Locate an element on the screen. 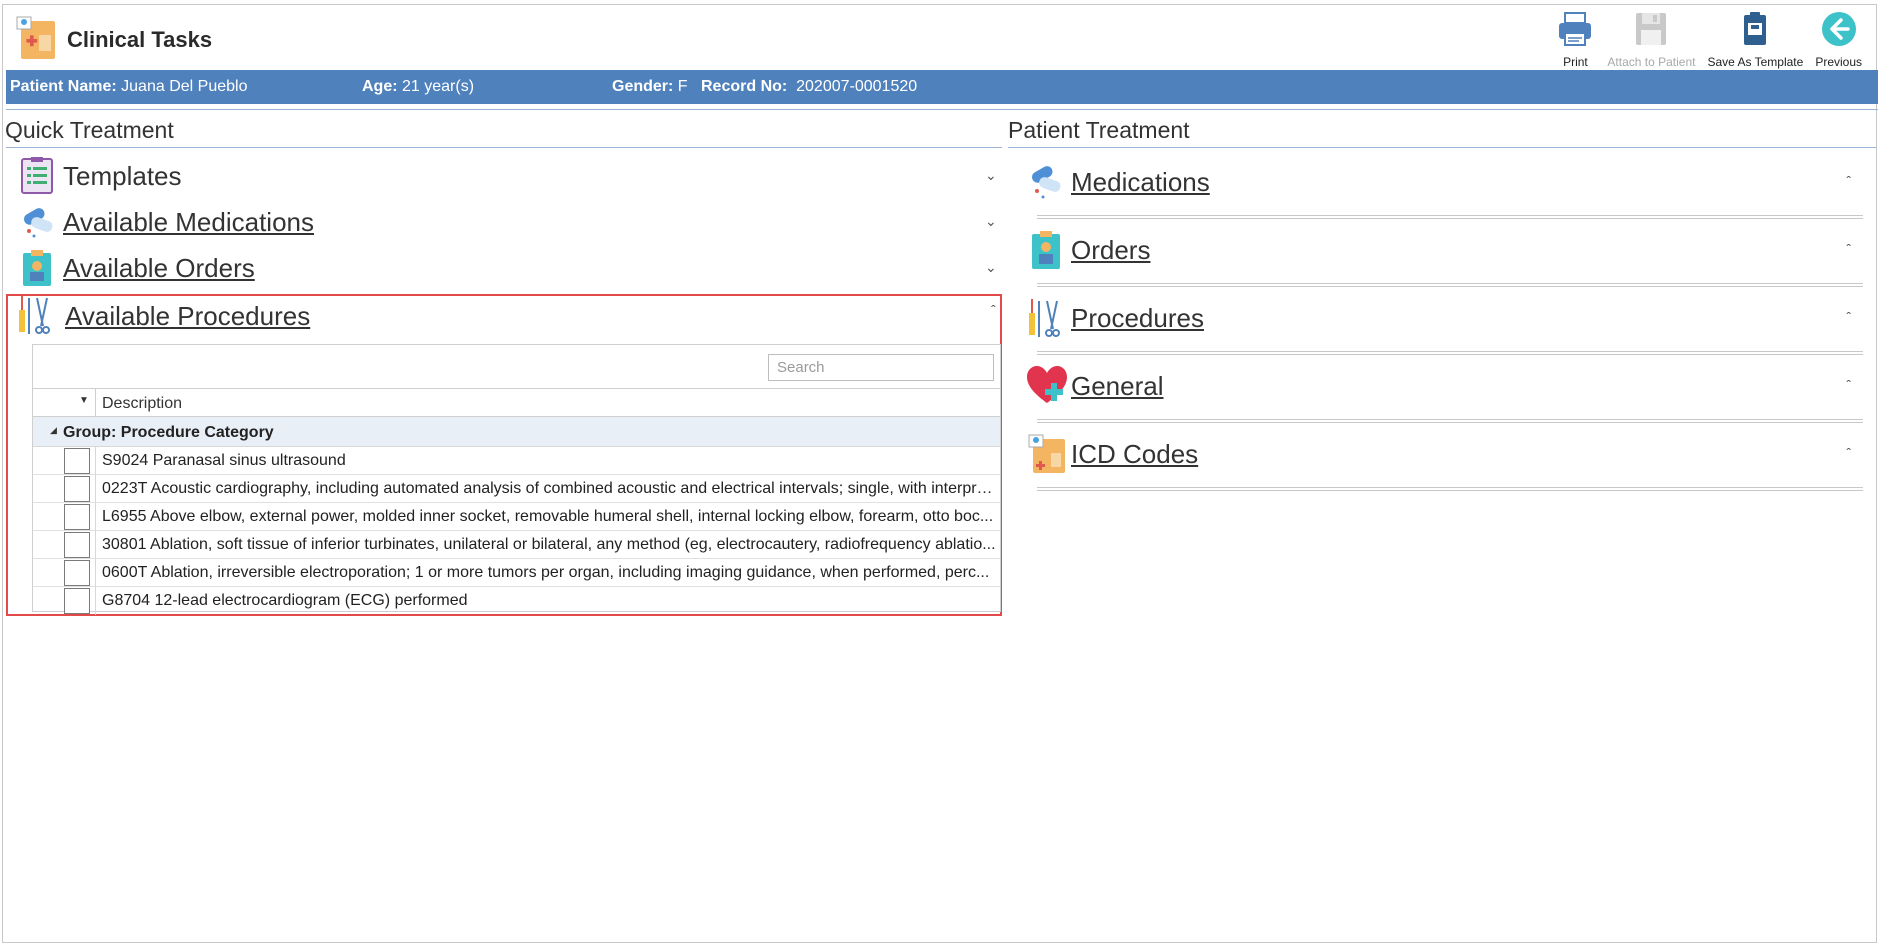 The width and height of the screenshot is (1883, 947). heart-plus-icon is located at coordinates (1047, 384).